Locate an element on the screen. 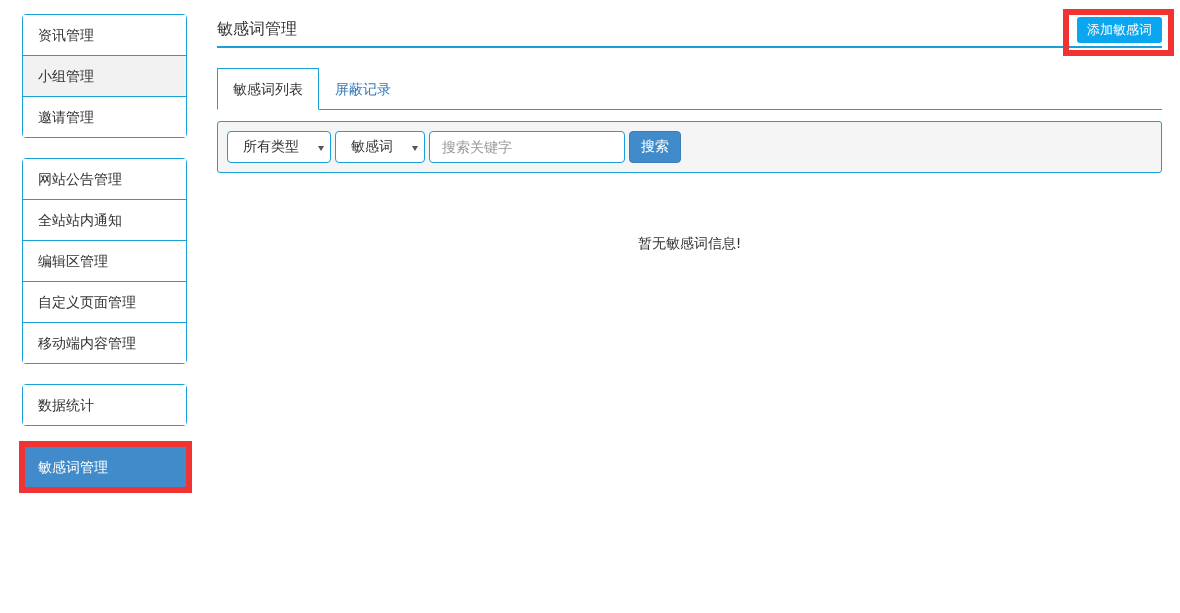 The height and width of the screenshot is (613, 1180). sidebar-item: 小组管理 is located at coordinates (104, 75).